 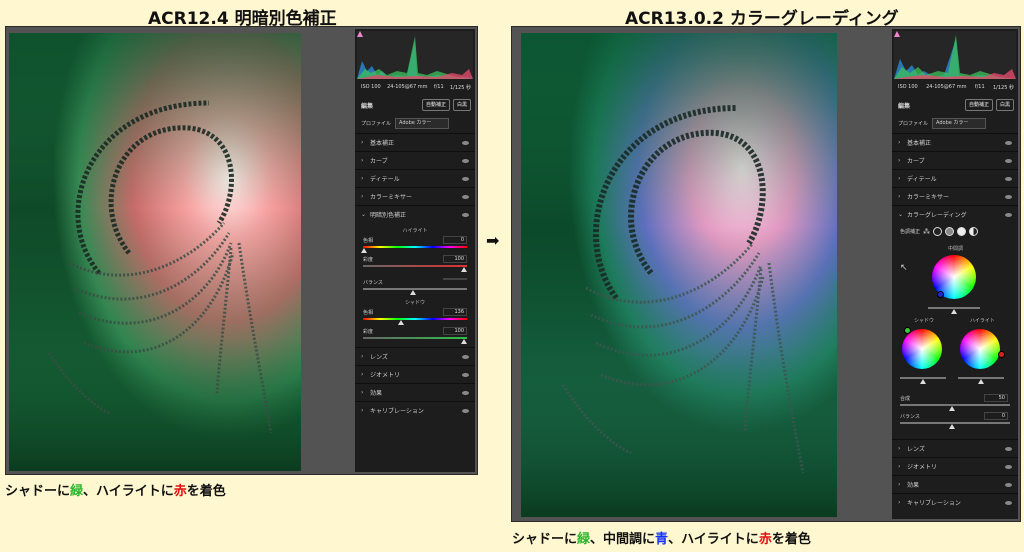 What do you see at coordinates (996, 416) in the screenshot?
I see `right-balance-value: 0` at bounding box center [996, 416].